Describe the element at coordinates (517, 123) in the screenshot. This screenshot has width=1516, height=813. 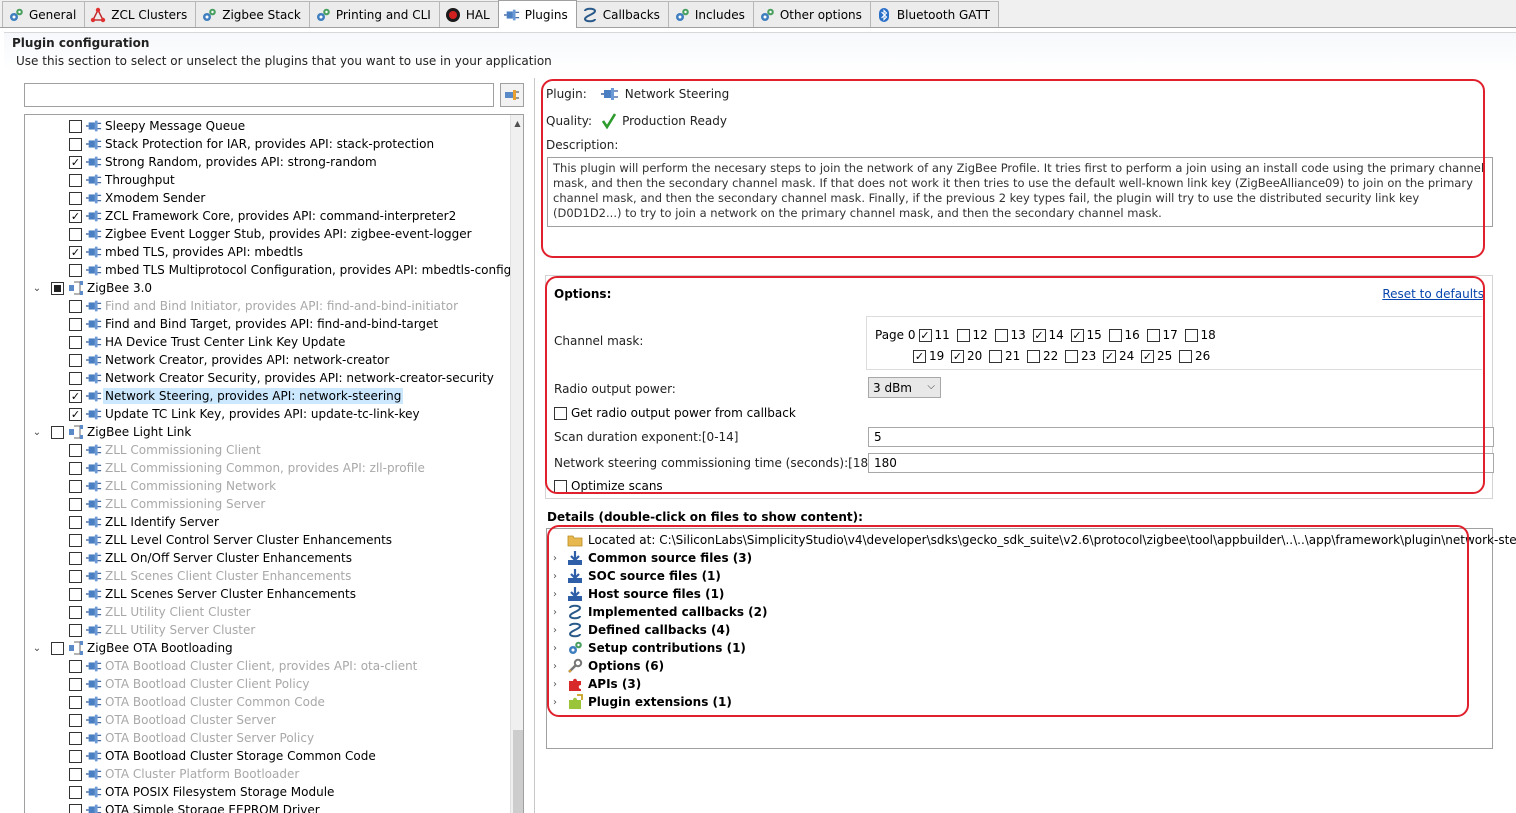
I see `scroll-up-arrow-icon: ▲` at that location.